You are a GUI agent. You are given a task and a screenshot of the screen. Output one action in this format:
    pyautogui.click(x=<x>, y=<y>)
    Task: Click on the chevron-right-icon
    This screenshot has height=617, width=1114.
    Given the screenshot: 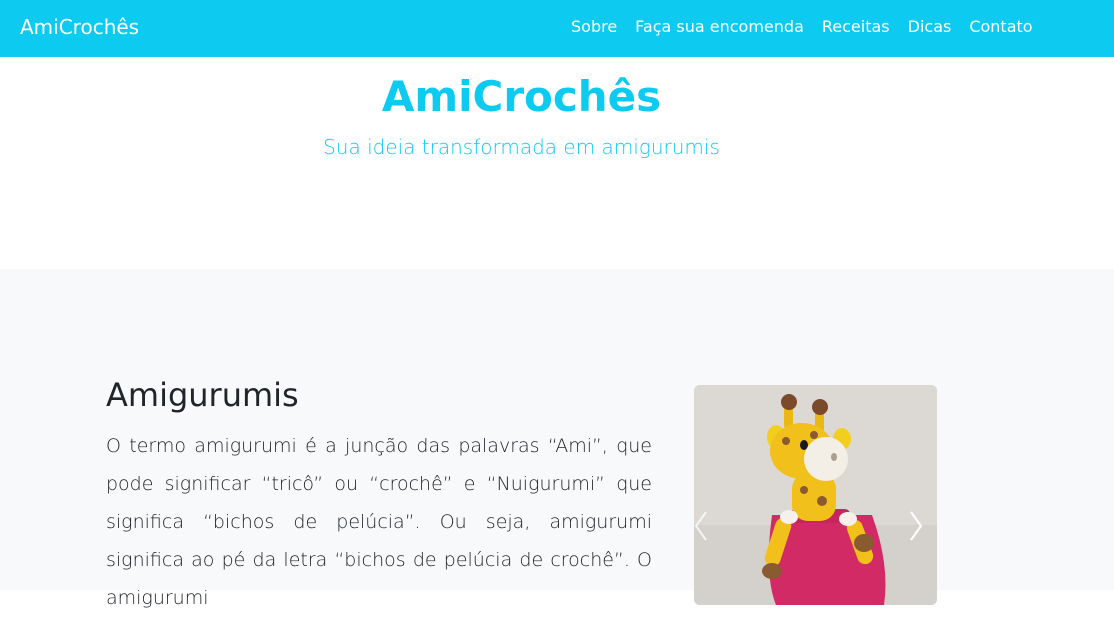 What is the action you would take?
    pyautogui.click(x=916, y=526)
    